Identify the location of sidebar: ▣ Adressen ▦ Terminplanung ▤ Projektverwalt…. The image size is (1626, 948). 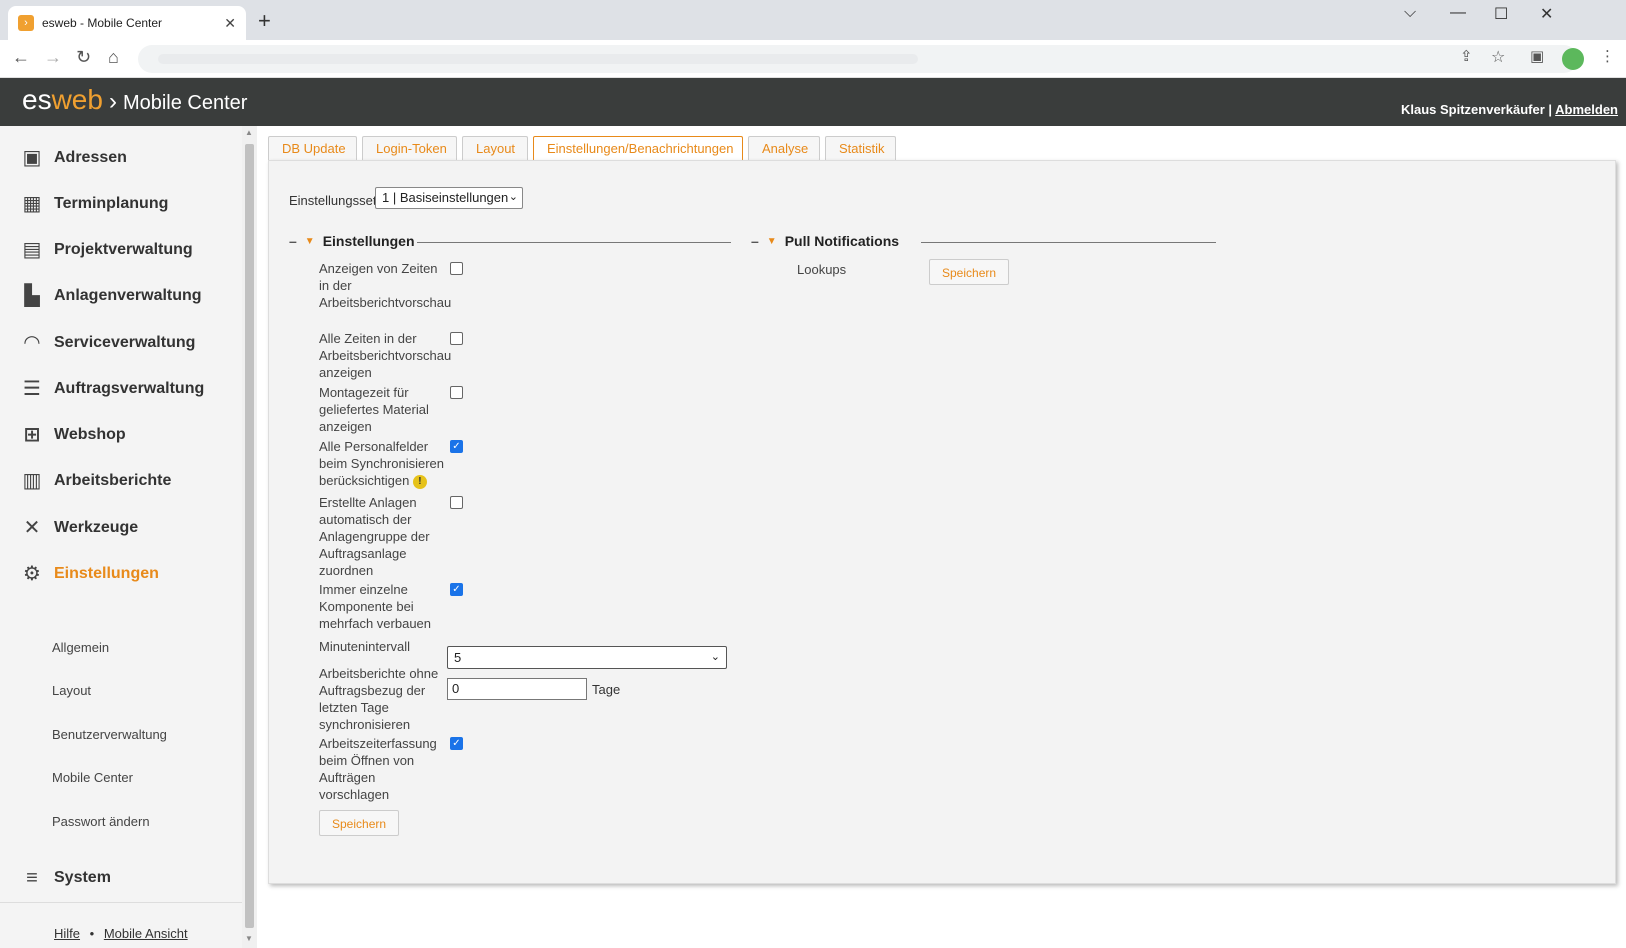
(121, 537).